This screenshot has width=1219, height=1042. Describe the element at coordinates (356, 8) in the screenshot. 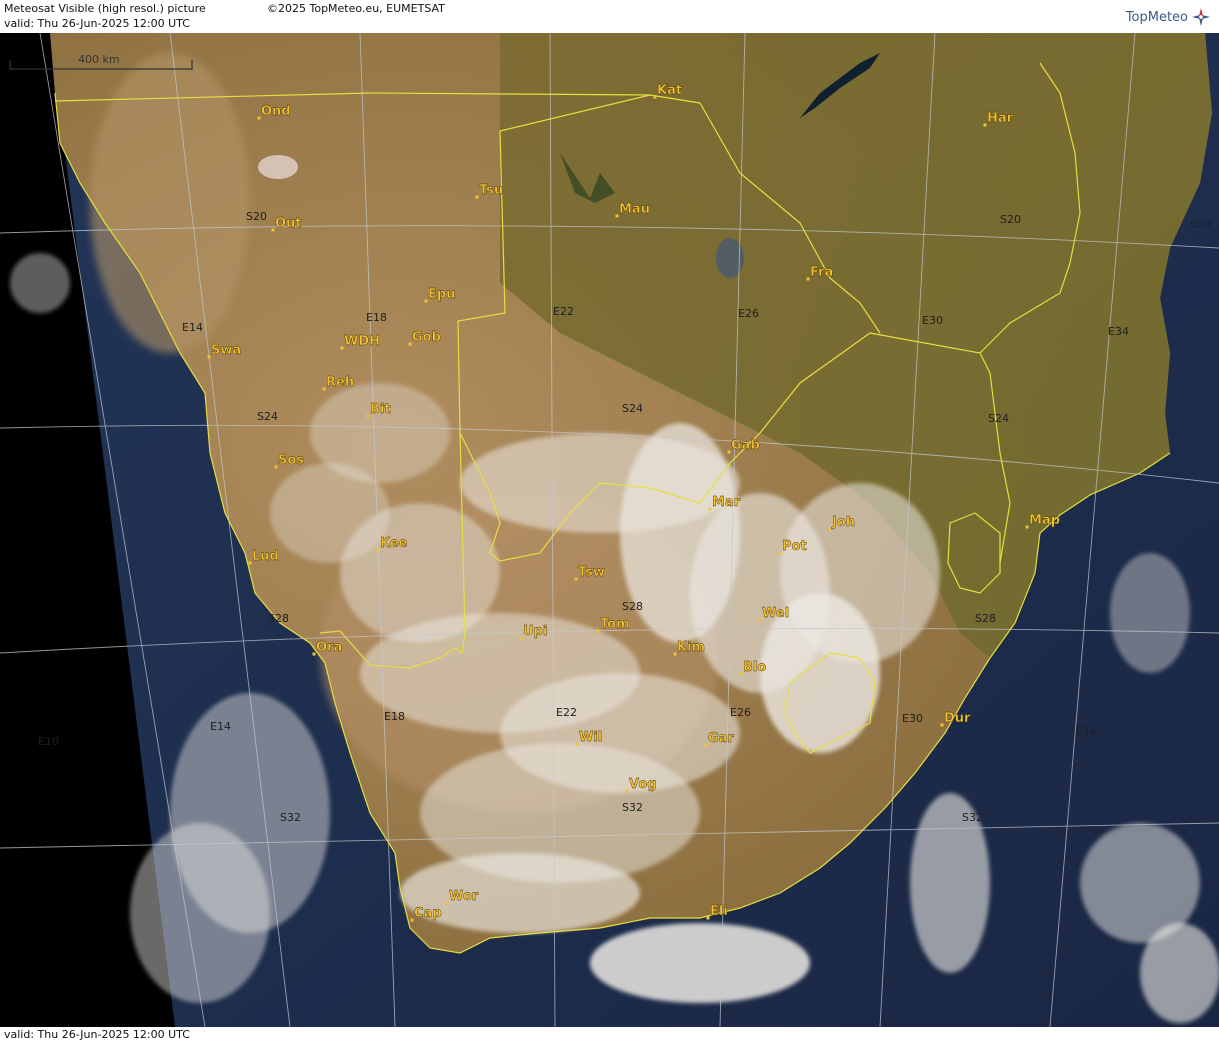

I see `copyright: ©2025 TopMeteo.eu, EUMETSAT` at that location.